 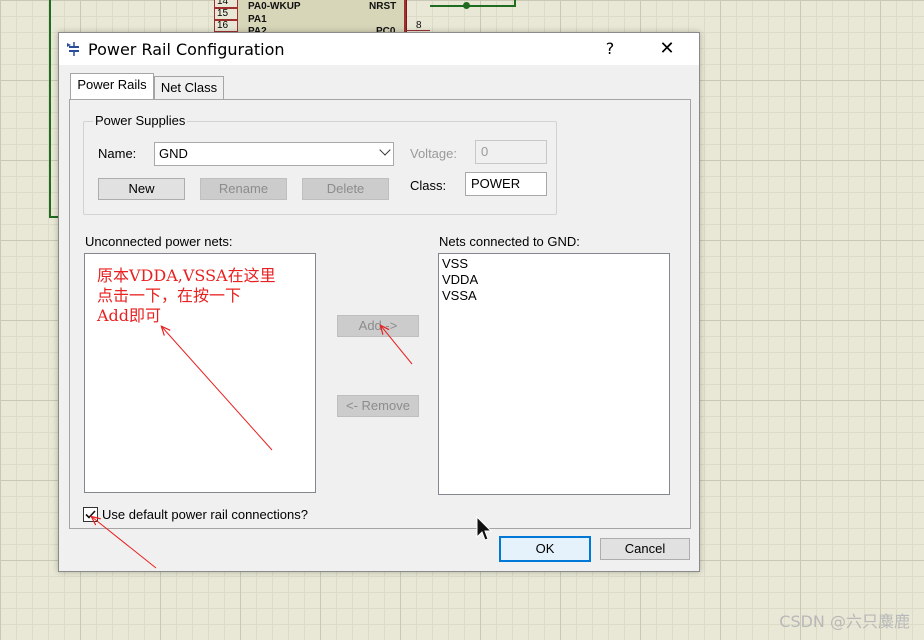 What do you see at coordinates (484, 528) in the screenshot?
I see `mouse-cursor-icon` at bounding box center [484, 528].